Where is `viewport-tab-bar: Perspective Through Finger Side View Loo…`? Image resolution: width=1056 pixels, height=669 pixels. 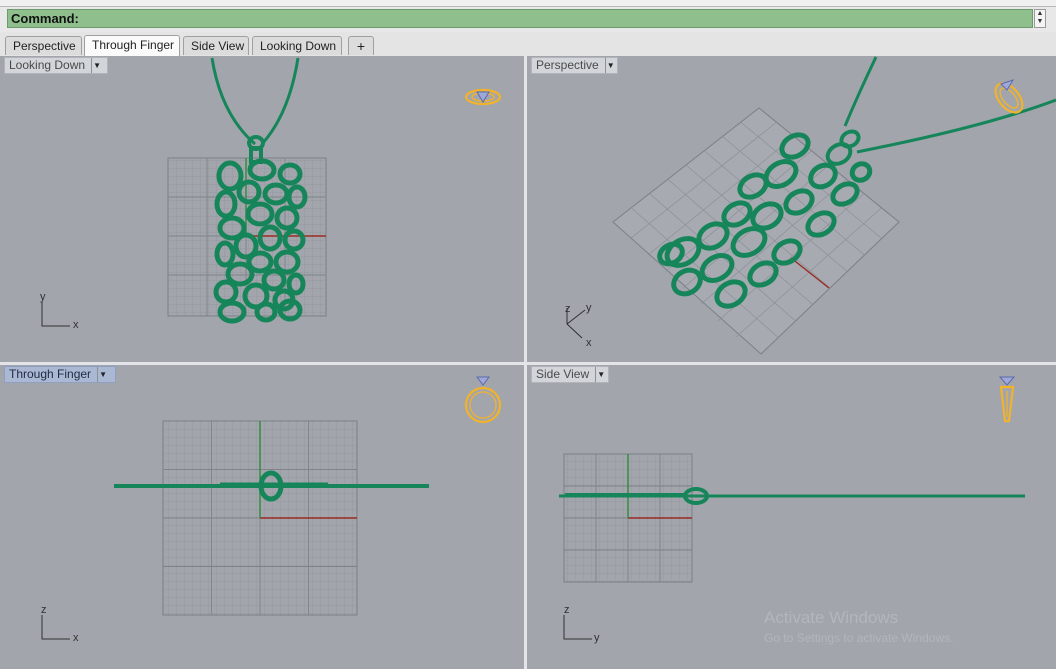
viewport-tab-bar: Perspective Through Finger Side View Loo… is located at coordinates (528, 44).